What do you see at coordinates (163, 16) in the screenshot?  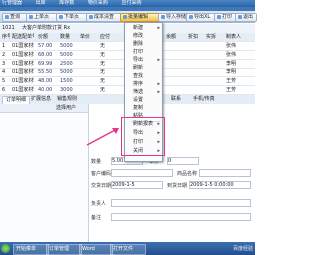 I see `import-icon` at bounding box center [163, 16].